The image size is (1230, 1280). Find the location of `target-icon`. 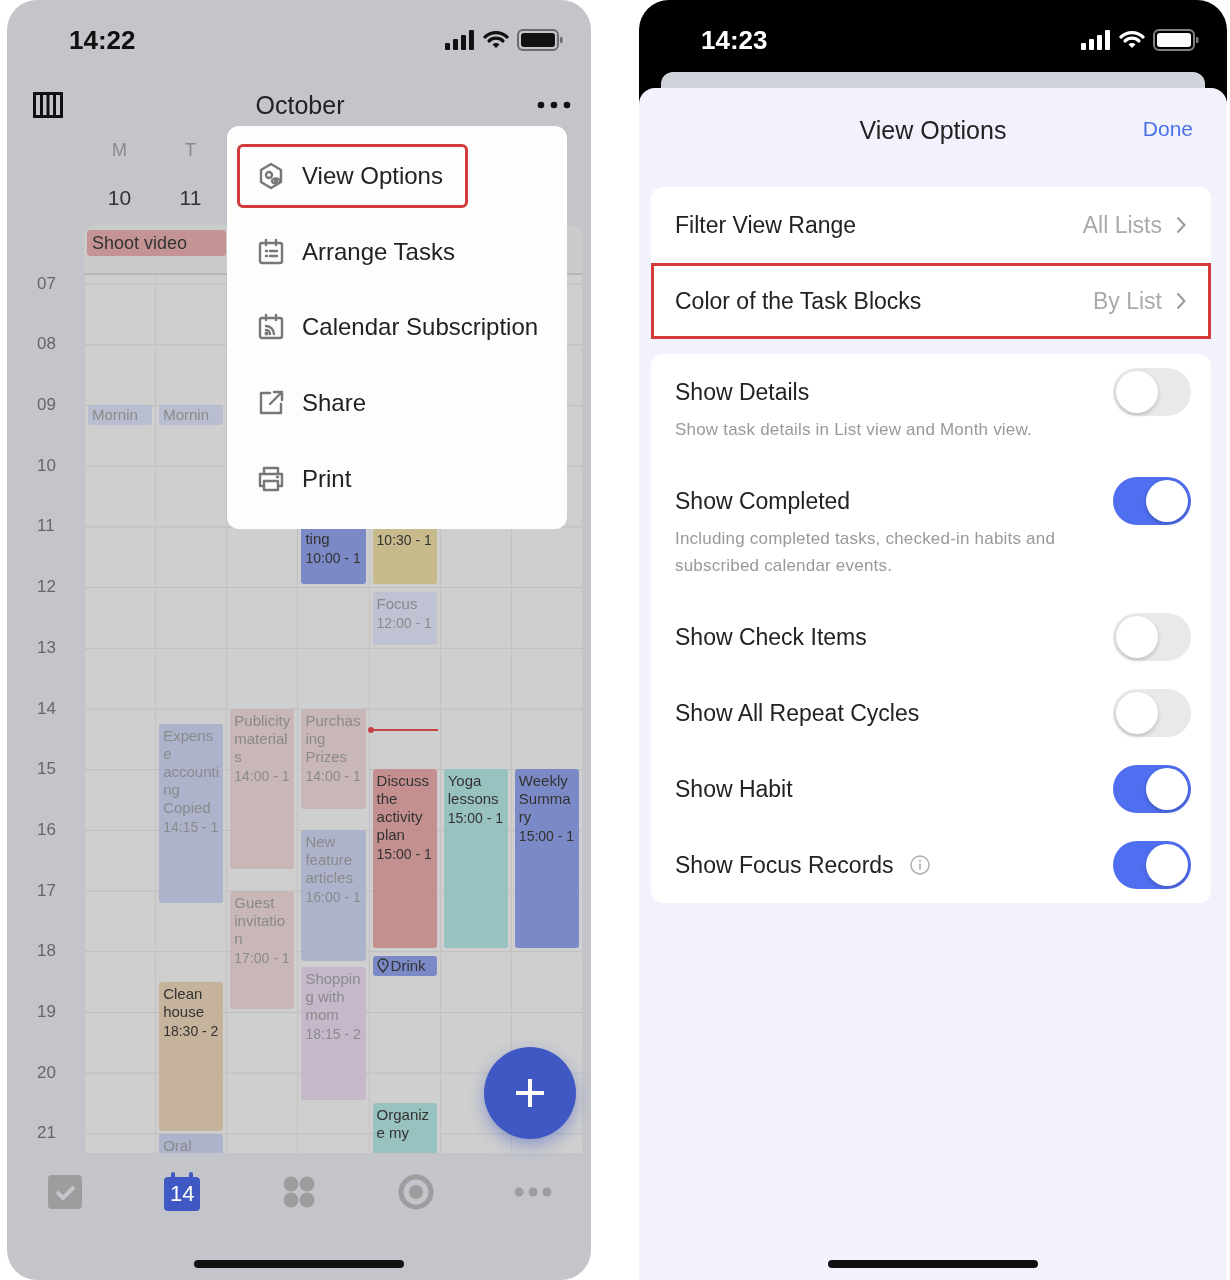

target-icon is located at coordinates (415, 1191).